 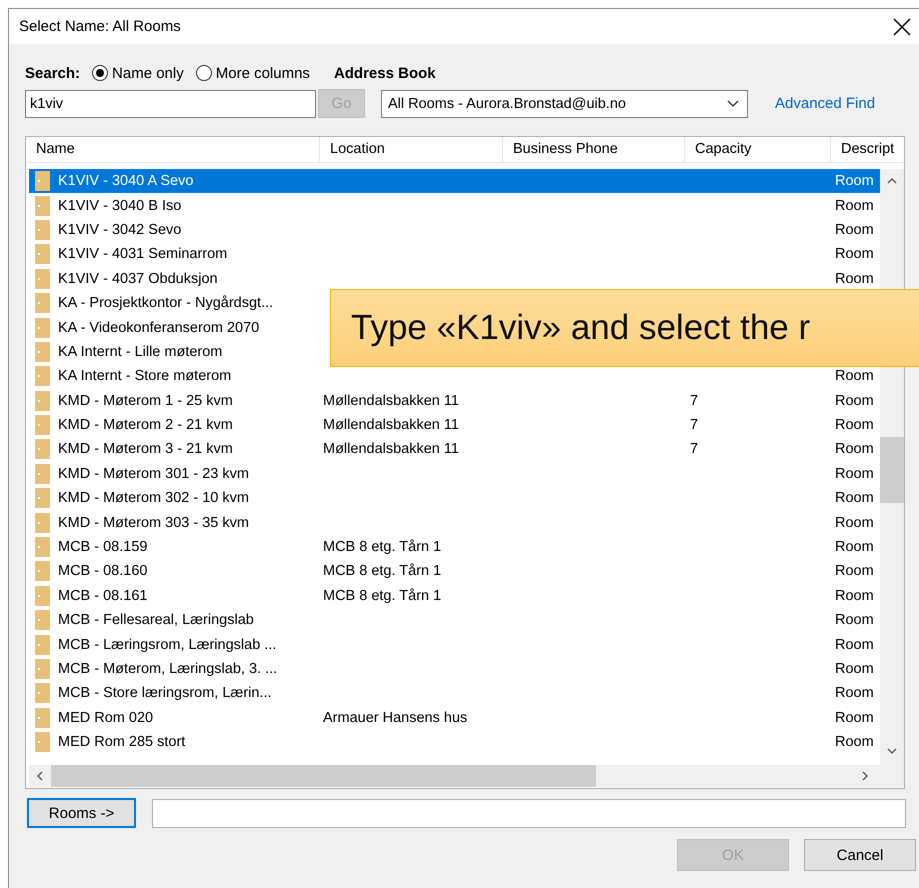 What do you see at coordinates (145, 376) in the screenshot?
I see `room-name: KA Internt - Store møterom` at bounding box center [145, 376].